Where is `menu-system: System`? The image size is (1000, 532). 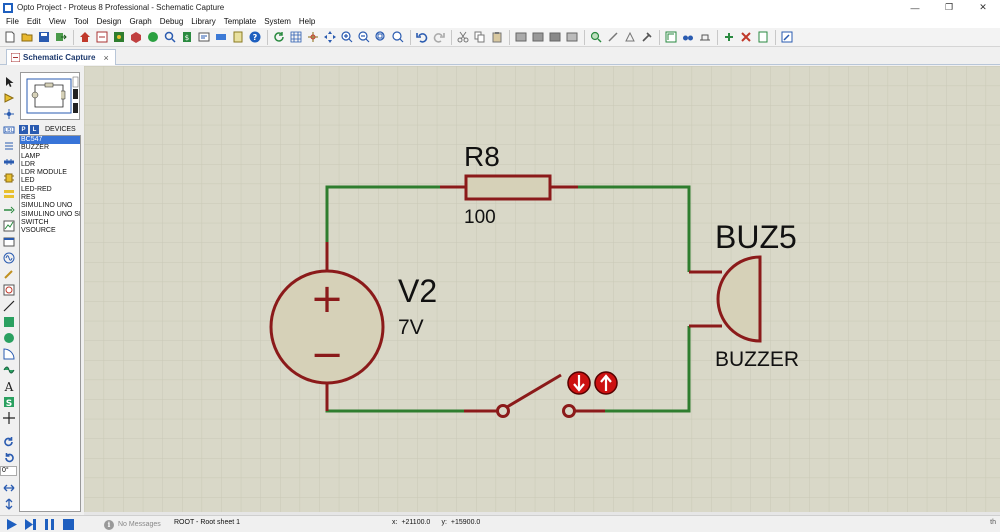
menu-system: System is located at coordinates (277, 21).